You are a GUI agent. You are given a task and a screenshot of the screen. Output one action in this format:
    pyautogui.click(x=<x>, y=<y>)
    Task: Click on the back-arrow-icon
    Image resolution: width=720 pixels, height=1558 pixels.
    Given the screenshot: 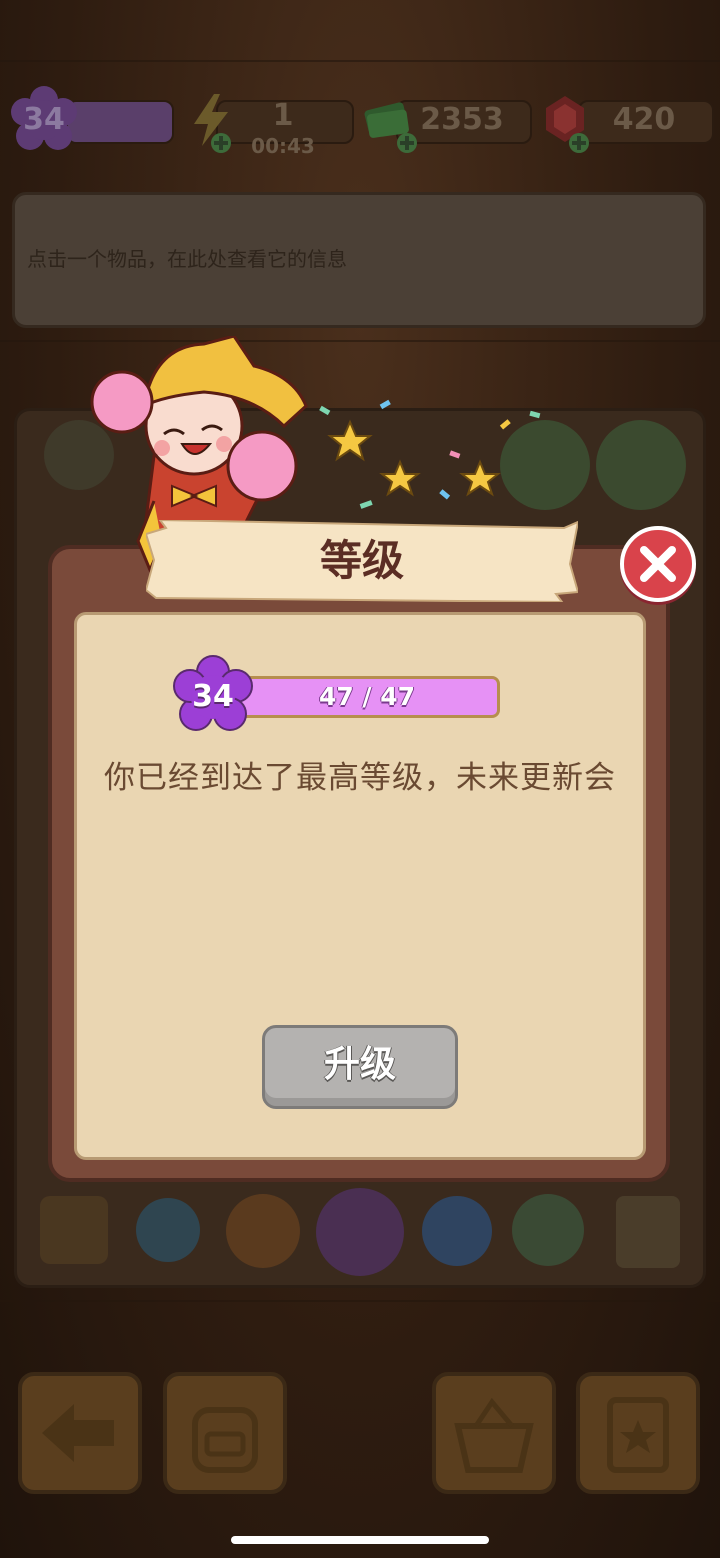 What is the action you would take?
    pyautogui.click(x=78, y=1433)
    